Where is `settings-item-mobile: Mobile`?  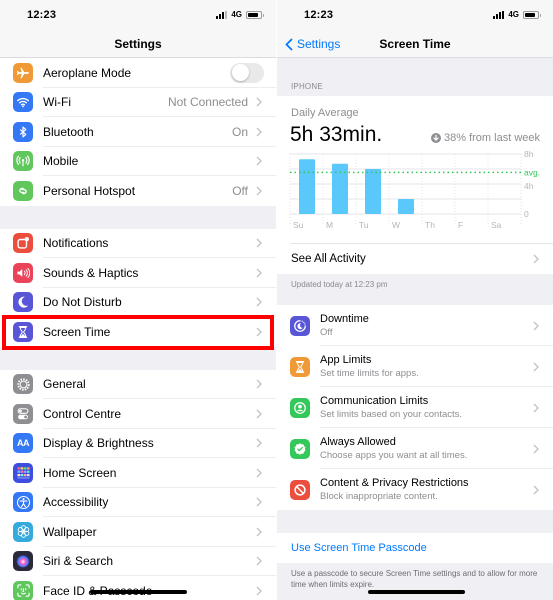
settings-item-mobile: Mobile is located at coordinates (138, 161).